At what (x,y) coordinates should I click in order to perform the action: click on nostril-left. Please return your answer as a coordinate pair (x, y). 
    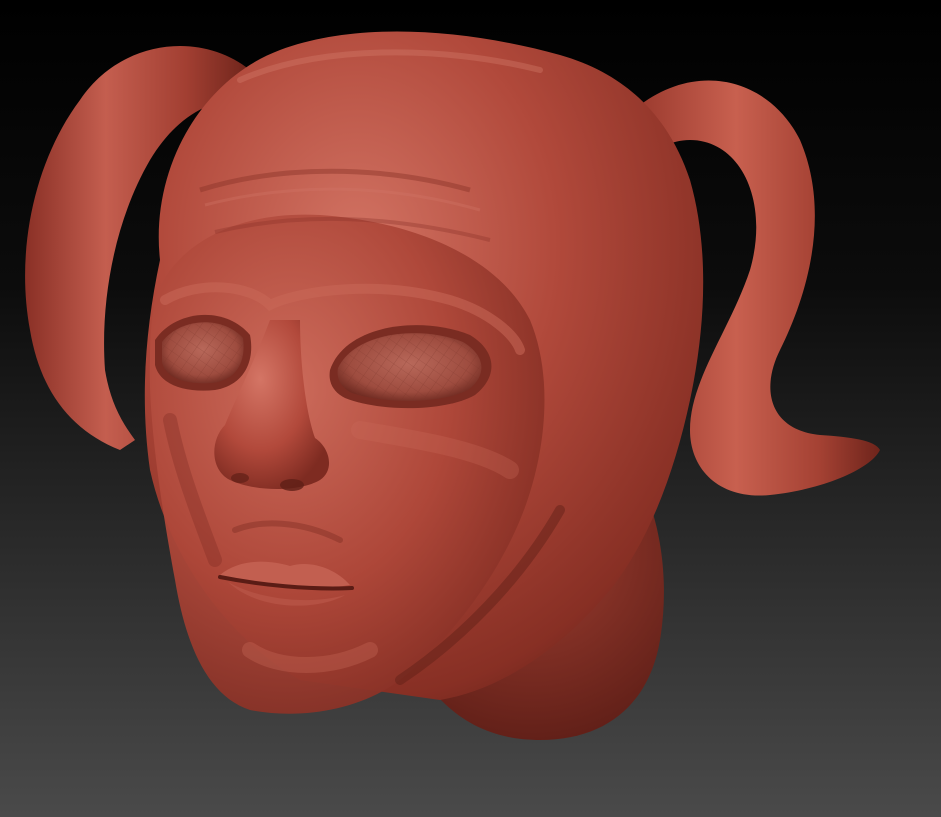
    Looking at the image, I should click on (240, 478).